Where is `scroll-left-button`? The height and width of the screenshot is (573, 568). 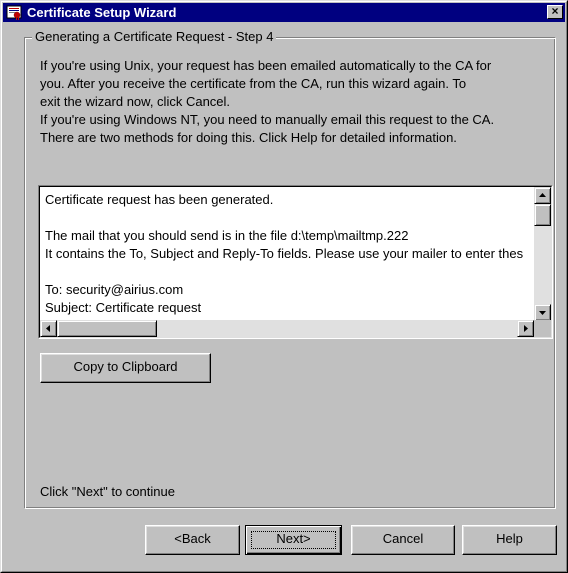
scroll-left-button is located at coordinates (48, 328).